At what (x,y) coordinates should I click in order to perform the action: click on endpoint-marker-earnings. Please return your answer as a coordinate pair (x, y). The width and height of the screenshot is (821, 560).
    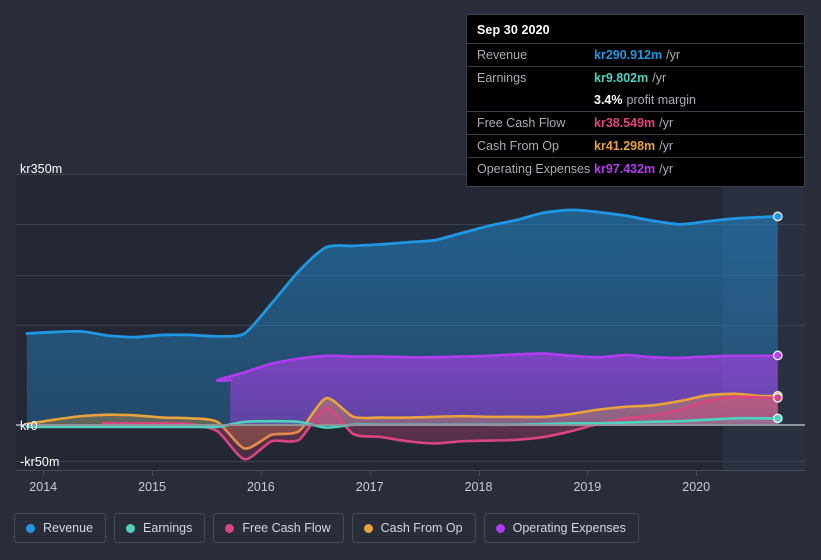
    Looking at the image, I should click on (777, 418).